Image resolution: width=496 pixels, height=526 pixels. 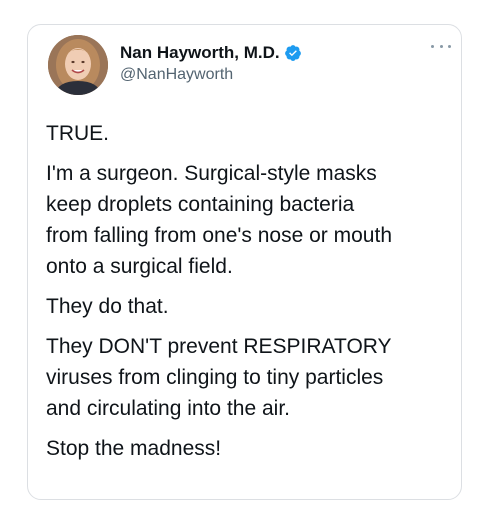 I want to click on tweet-line: from falling from one's nose or mouth, so click(x=219, y=235).